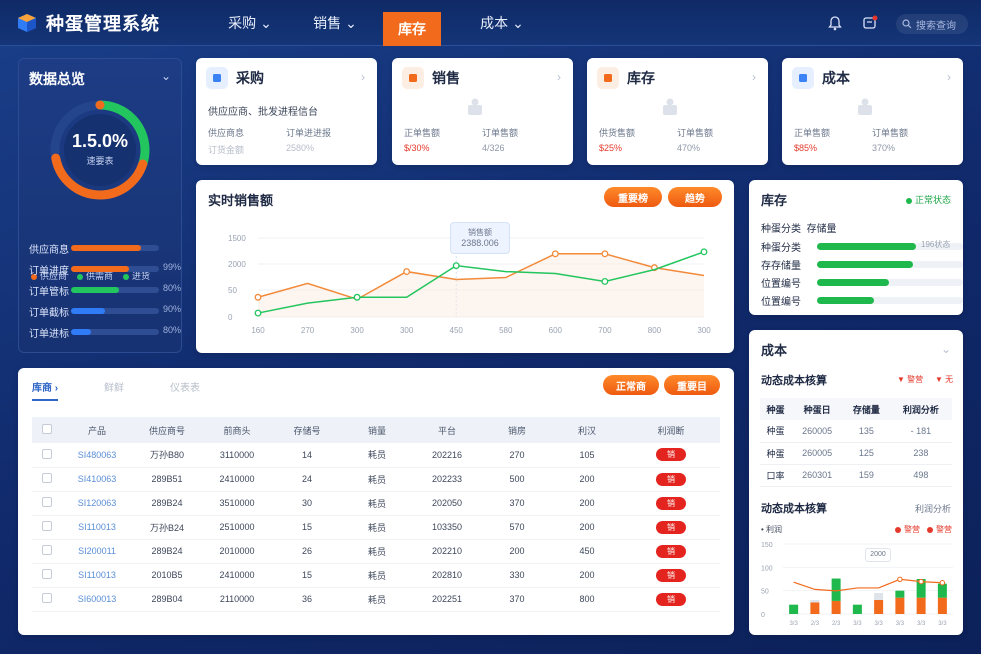  Describe the element at coordinates (97, 479) in the screenshot. I see `product-link: SI410063` at that location.